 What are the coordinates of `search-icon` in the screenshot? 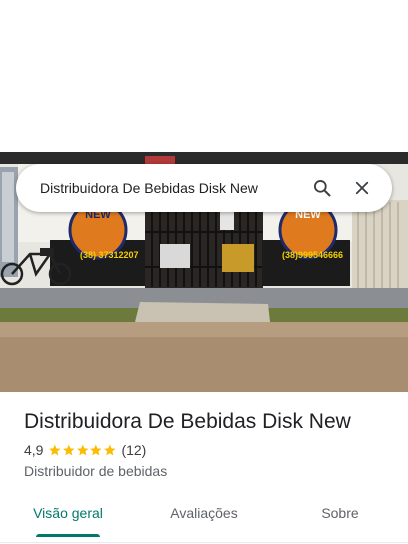 It's located at (322, 188).